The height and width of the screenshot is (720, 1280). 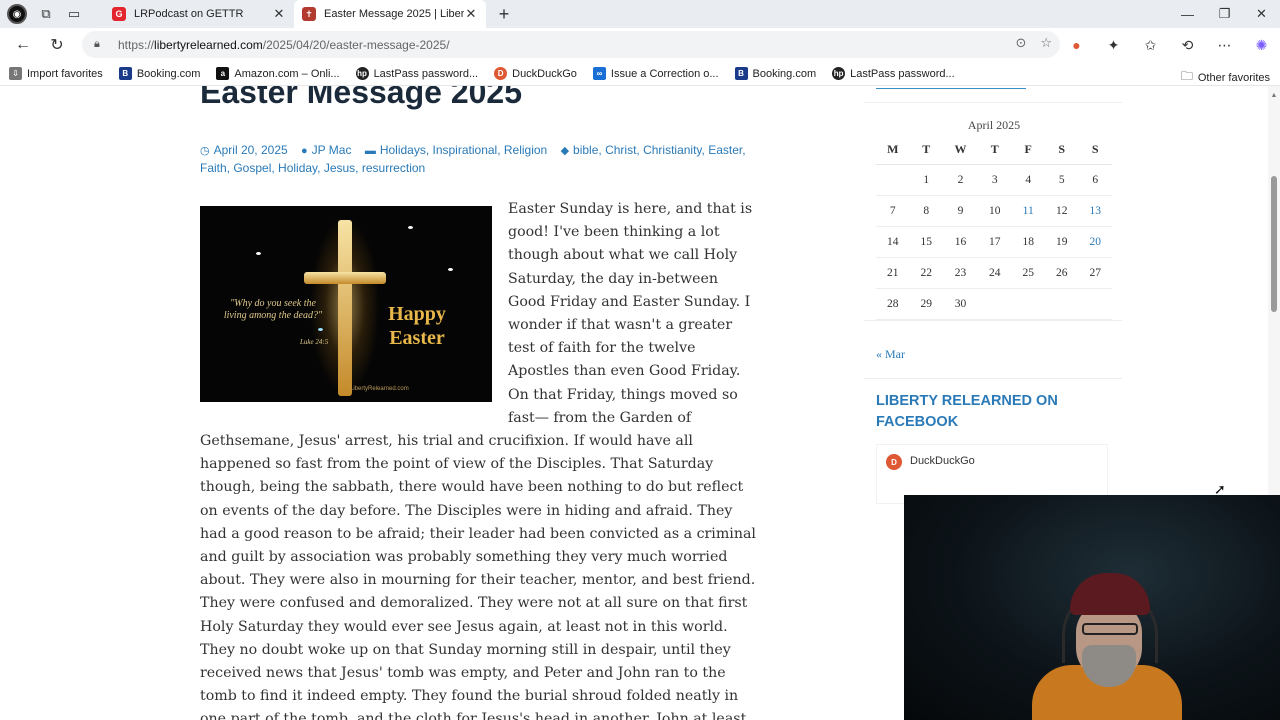 What do you see at coordinates (189, 14) in the screenshot?
I see `tab-title: LRPodcast on GETTR` at bounding box center [189, 14].